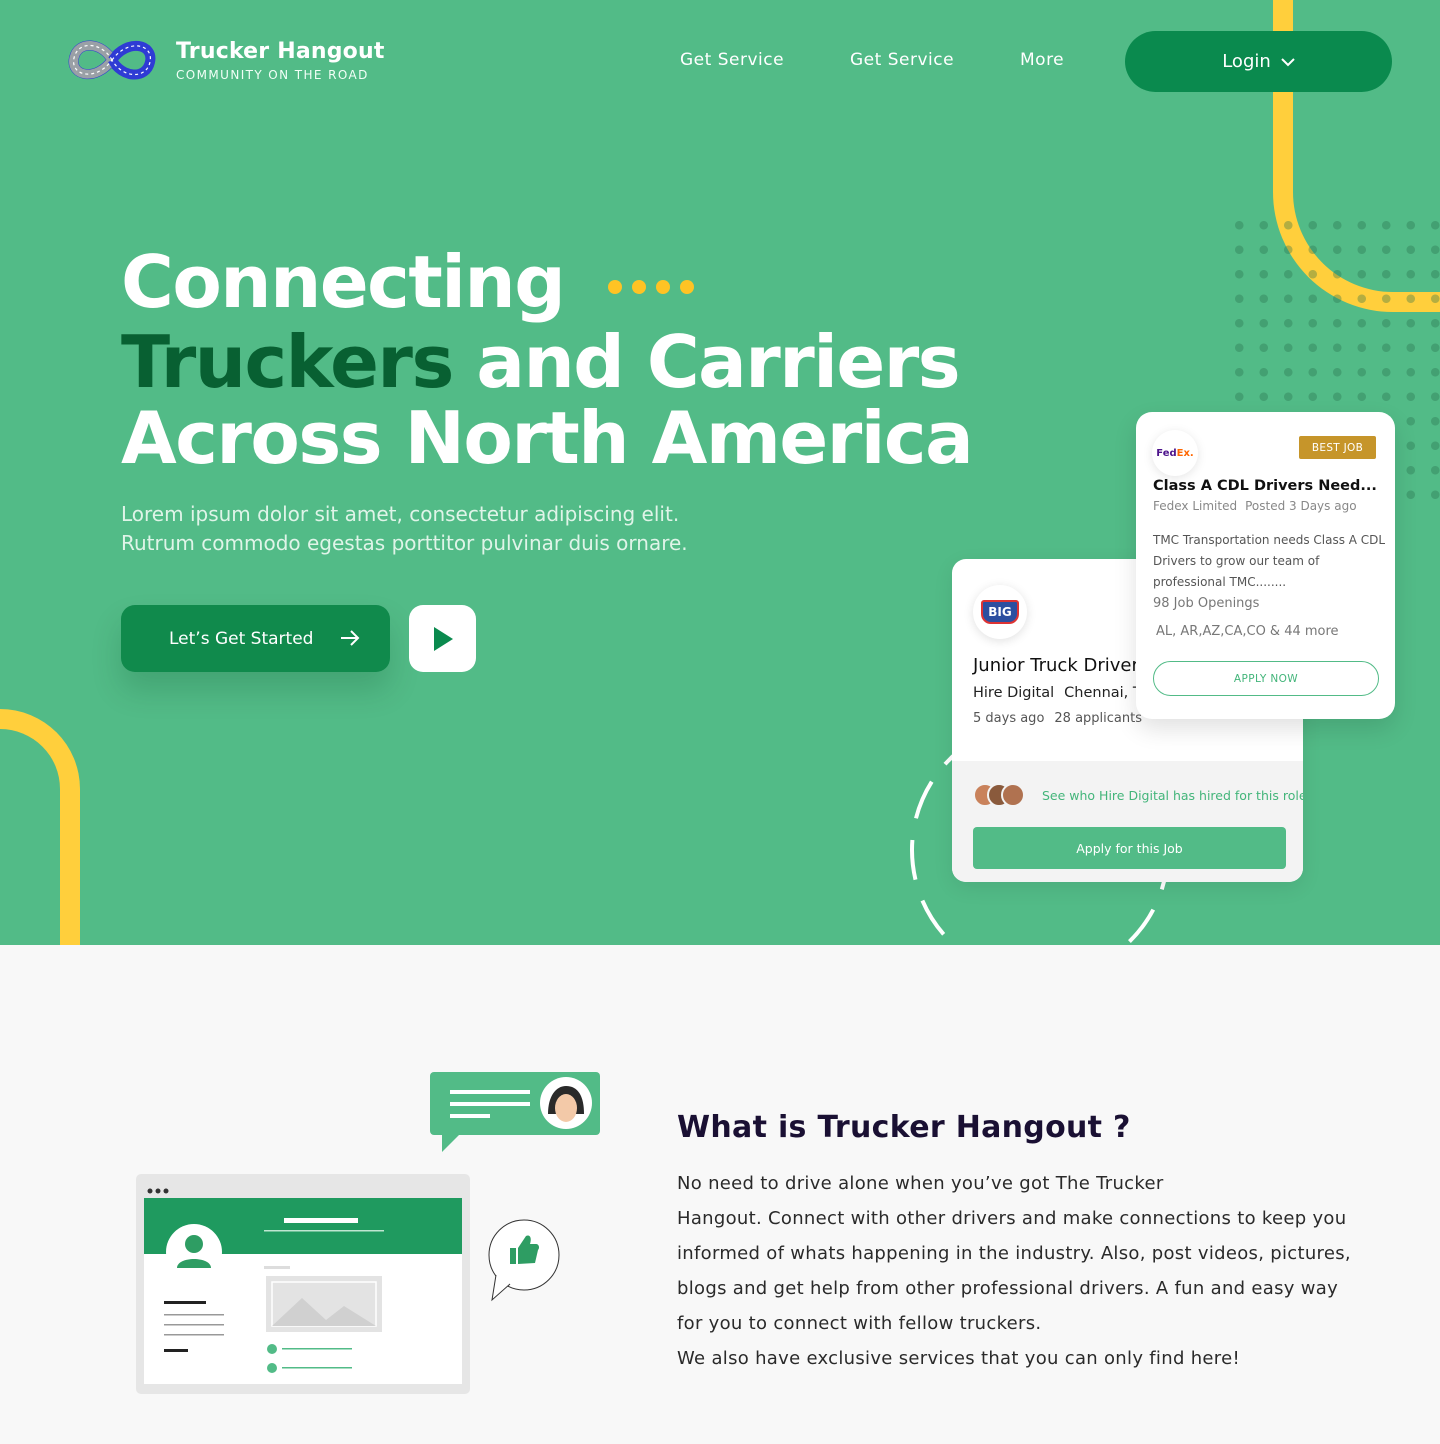 This screenshot has width=1440, height=1444. I want to click on hero-headline-line2: Truckers and Carriers, so click(541, 362).